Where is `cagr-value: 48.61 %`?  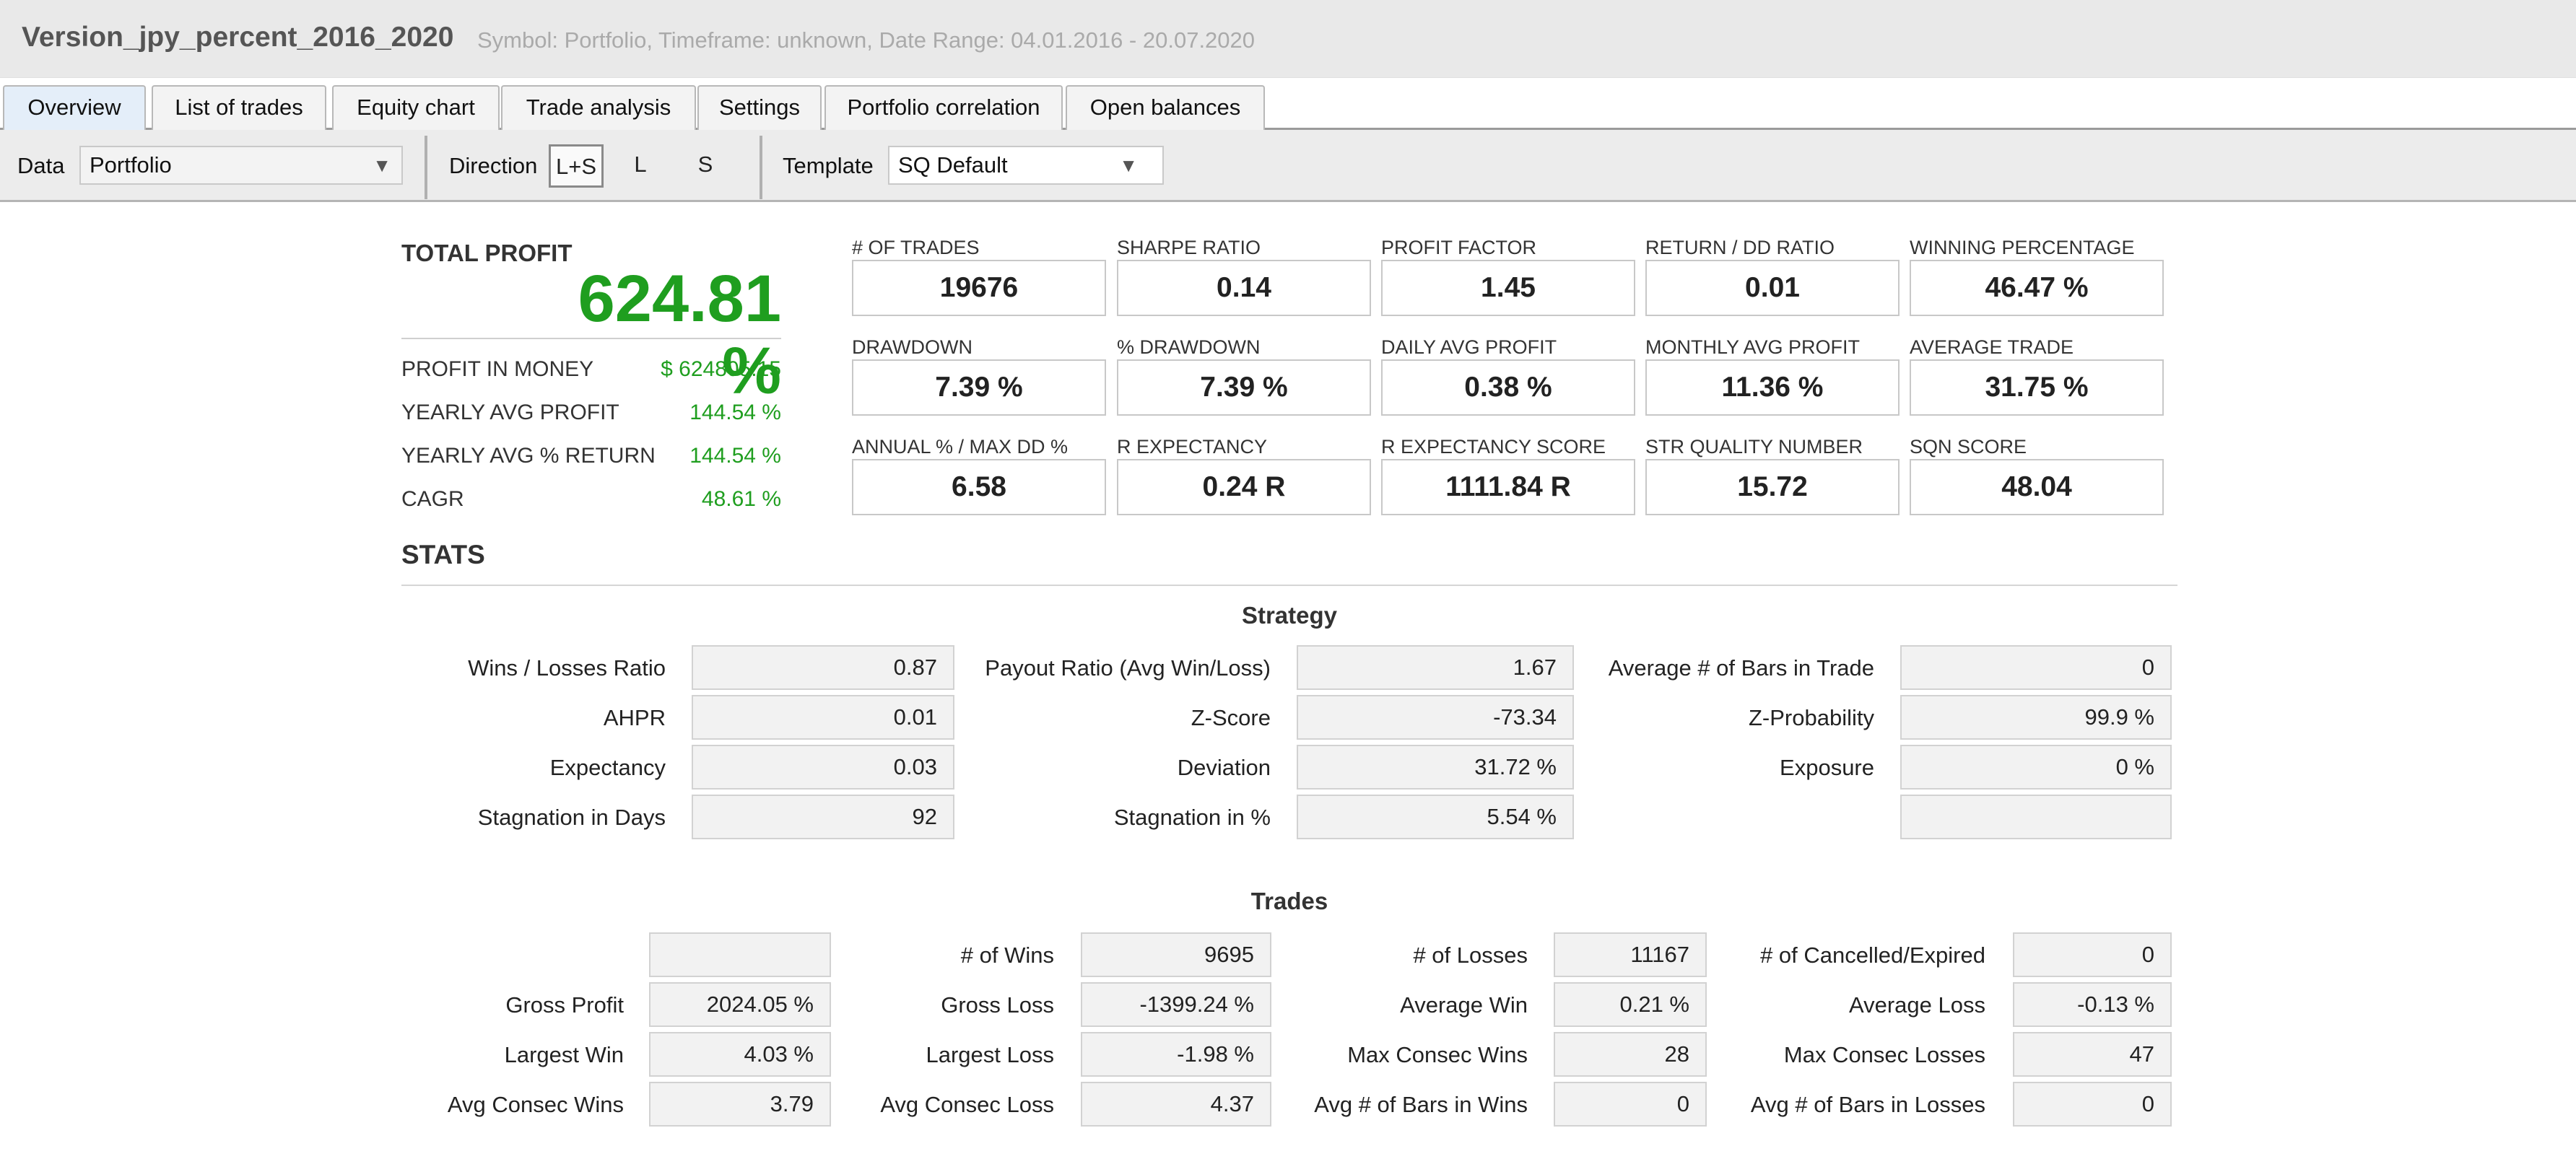 cagr-value: 48.61 % is located at coordinates (741, 499).